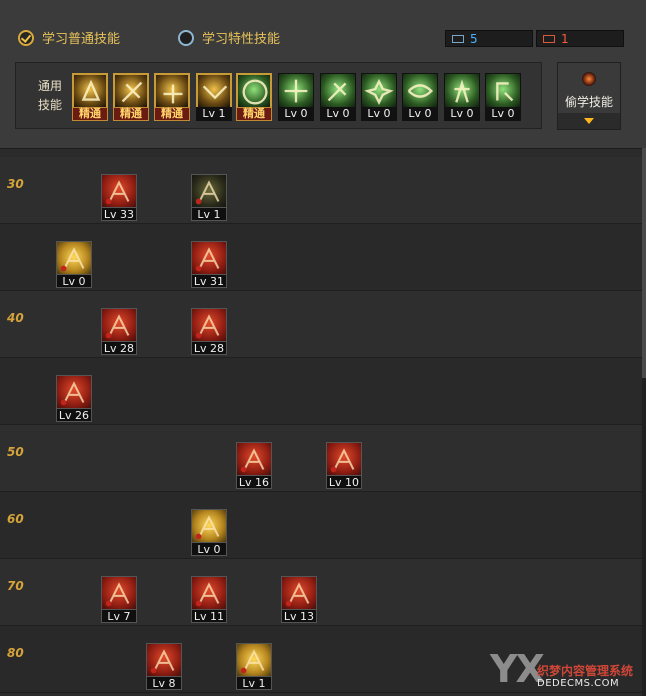  Describe the element at coordinates (172, 97) in the screenshot. I see `common-skill-3: 精通` at that location.